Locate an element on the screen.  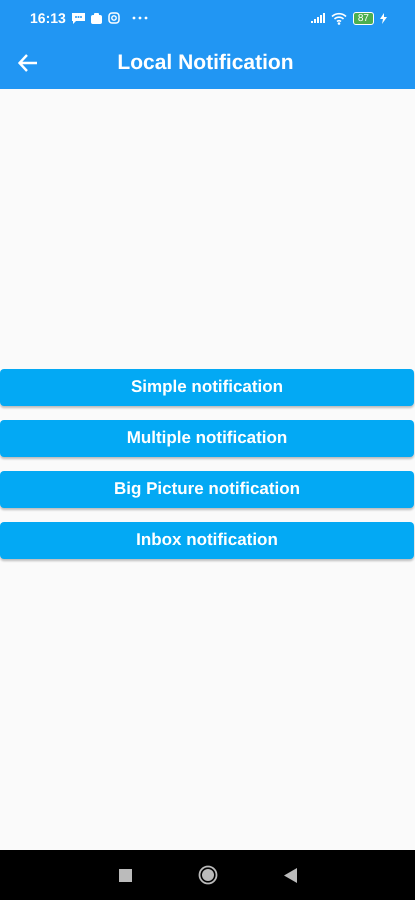
recents-icon is located at coordinates (125, 875).